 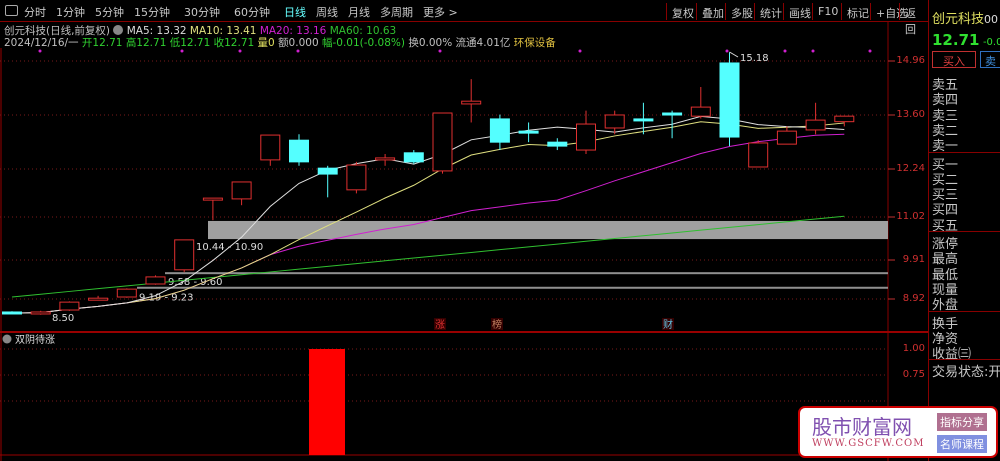 I want to click on price-tick: 8.92, so click(x=913, y=298).